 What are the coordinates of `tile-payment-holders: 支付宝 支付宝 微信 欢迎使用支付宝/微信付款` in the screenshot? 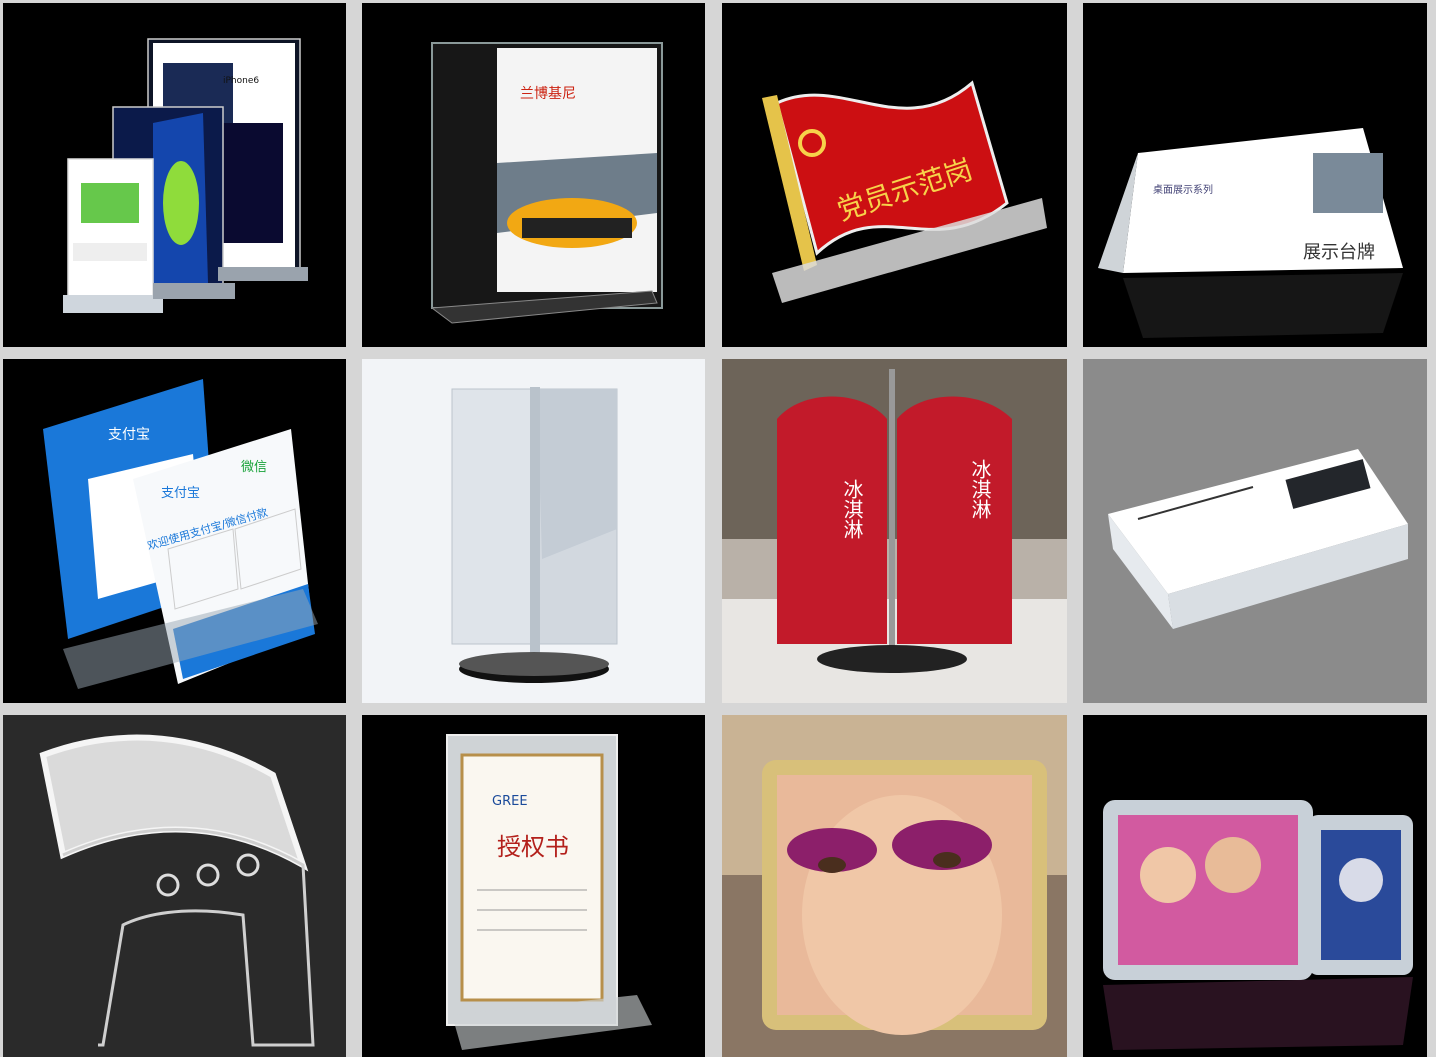 It's located at (174, 531).